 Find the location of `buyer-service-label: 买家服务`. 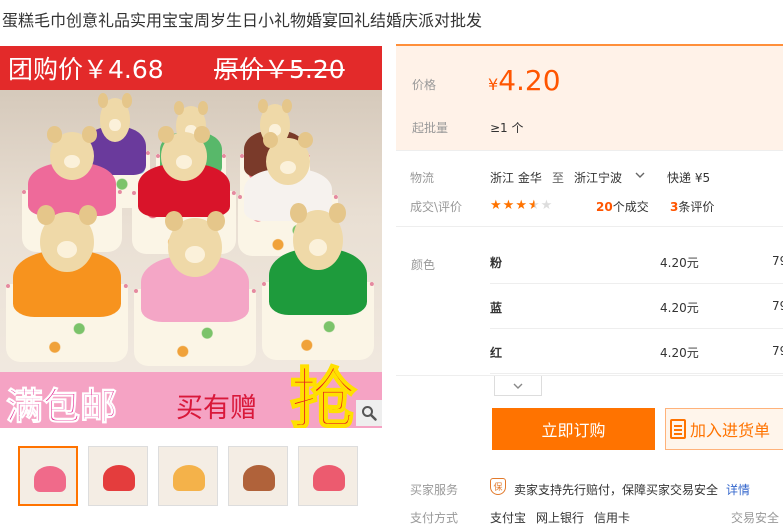

buyer-service-label: 买家服务 is located at coordinates (434, 490).